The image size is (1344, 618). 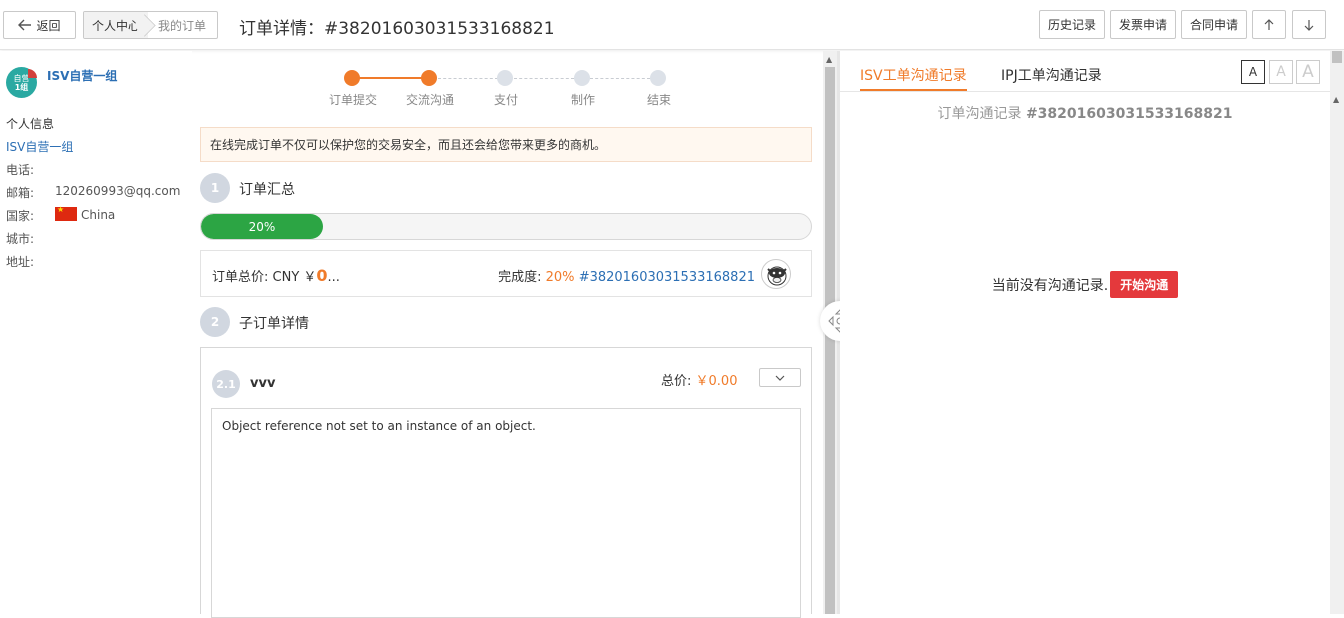 I want to click on font-size-medium-button: A, so click(x=1281, y=72).